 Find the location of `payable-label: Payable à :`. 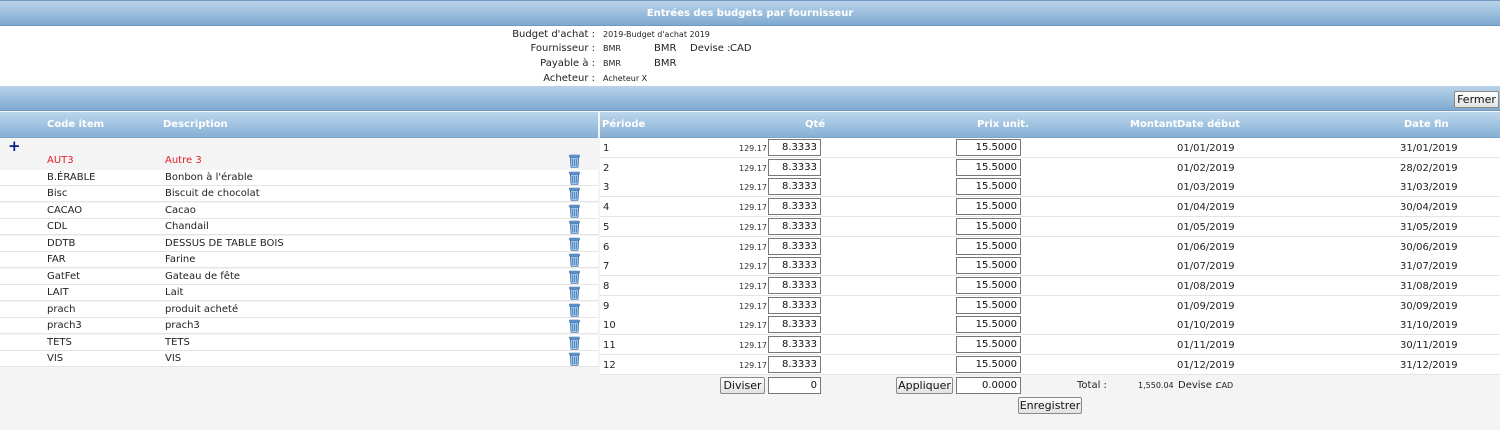

payable-label: Payable à : is located at coordinates (567, 63).